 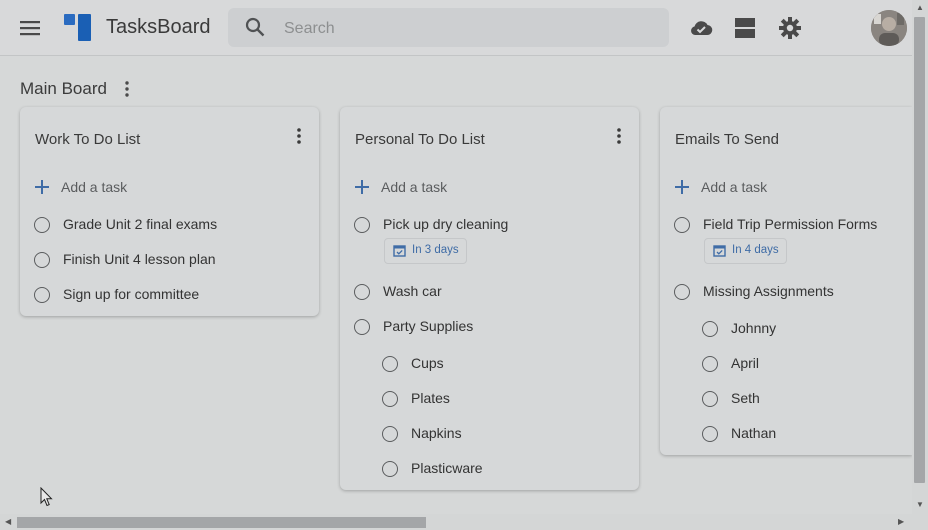 I want to click on task-text: April, so click(x=745, y=363).